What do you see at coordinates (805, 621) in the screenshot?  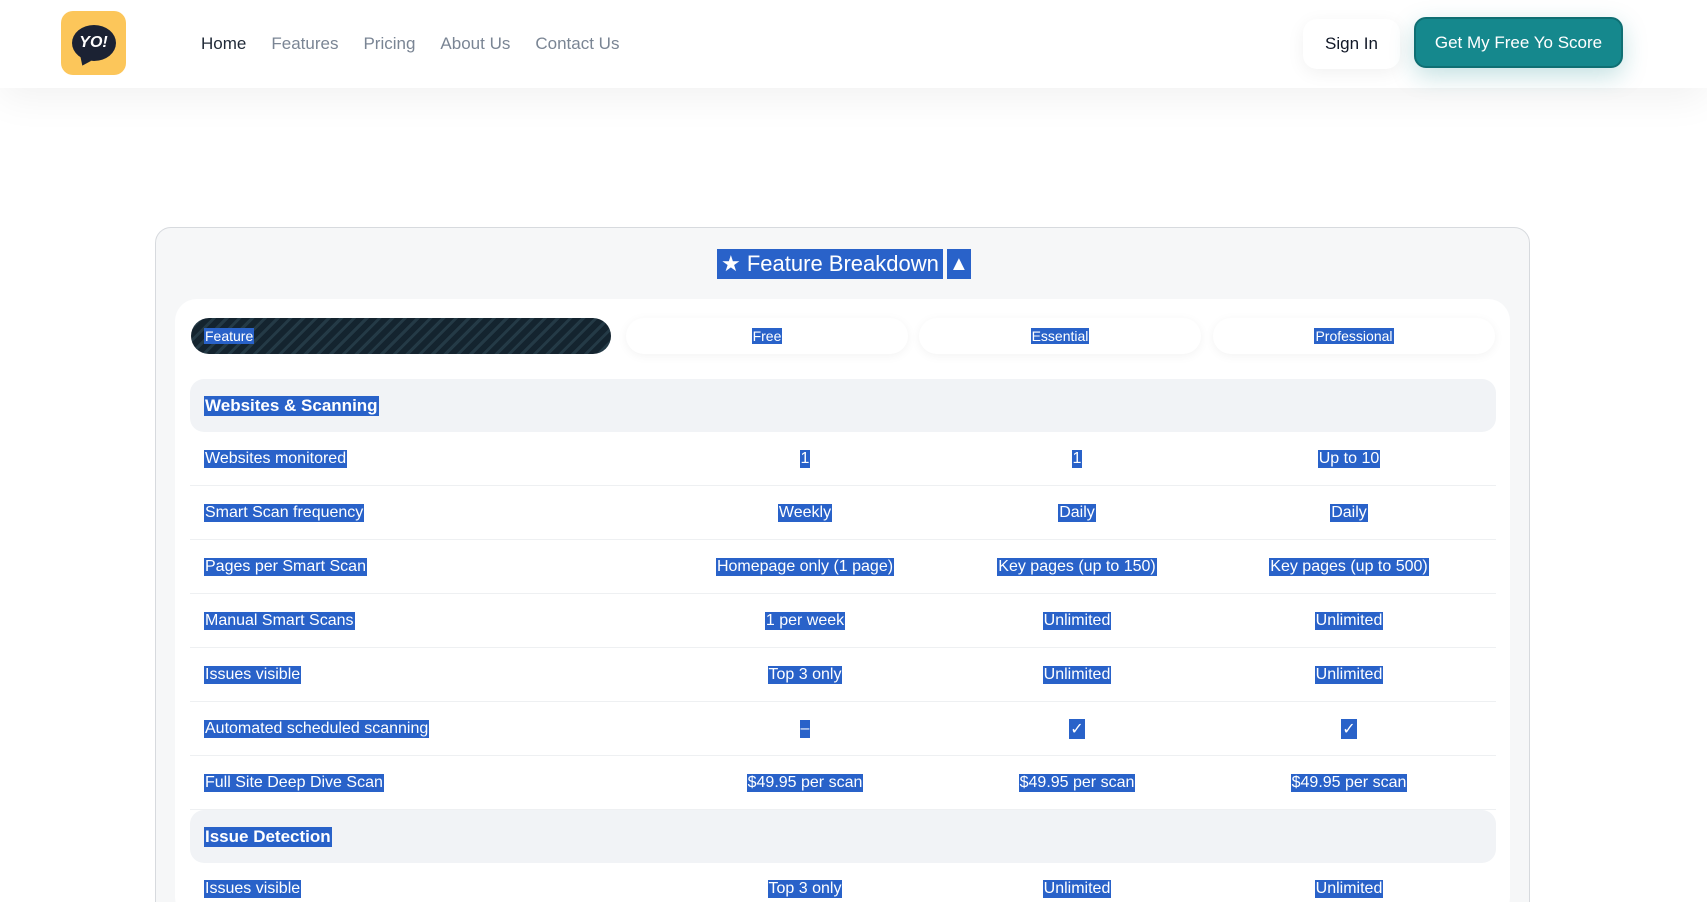 I see `cell-free: 1 per week` at bounding box center [805, 621].